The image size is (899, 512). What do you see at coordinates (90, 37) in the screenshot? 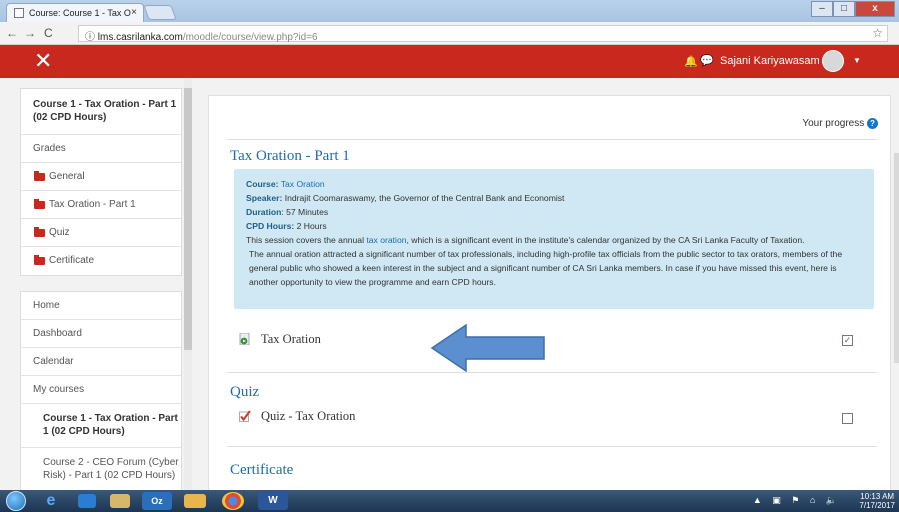
I see `site-info-icon: ⓘ` at bounding box center [90, 37].